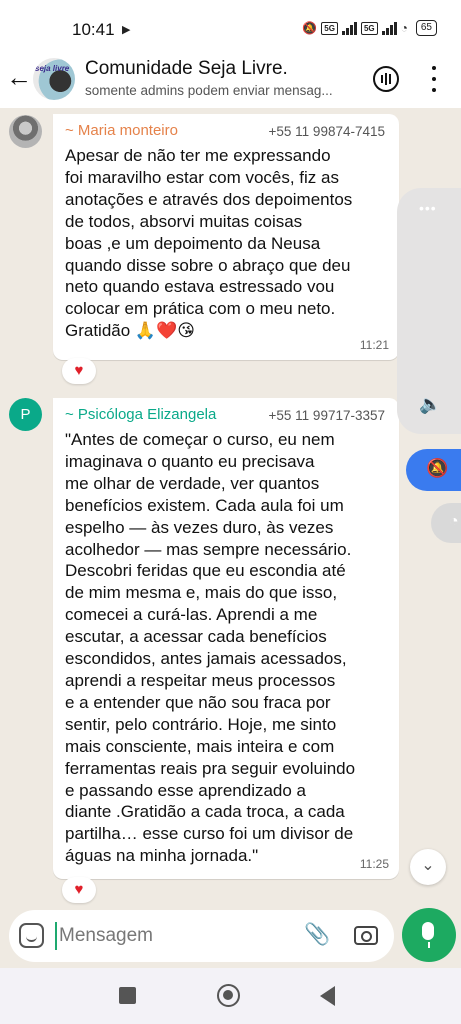 The image size is (461, 1024). I want to click on volume-panel: ••• 🔈, so click(429, 311).